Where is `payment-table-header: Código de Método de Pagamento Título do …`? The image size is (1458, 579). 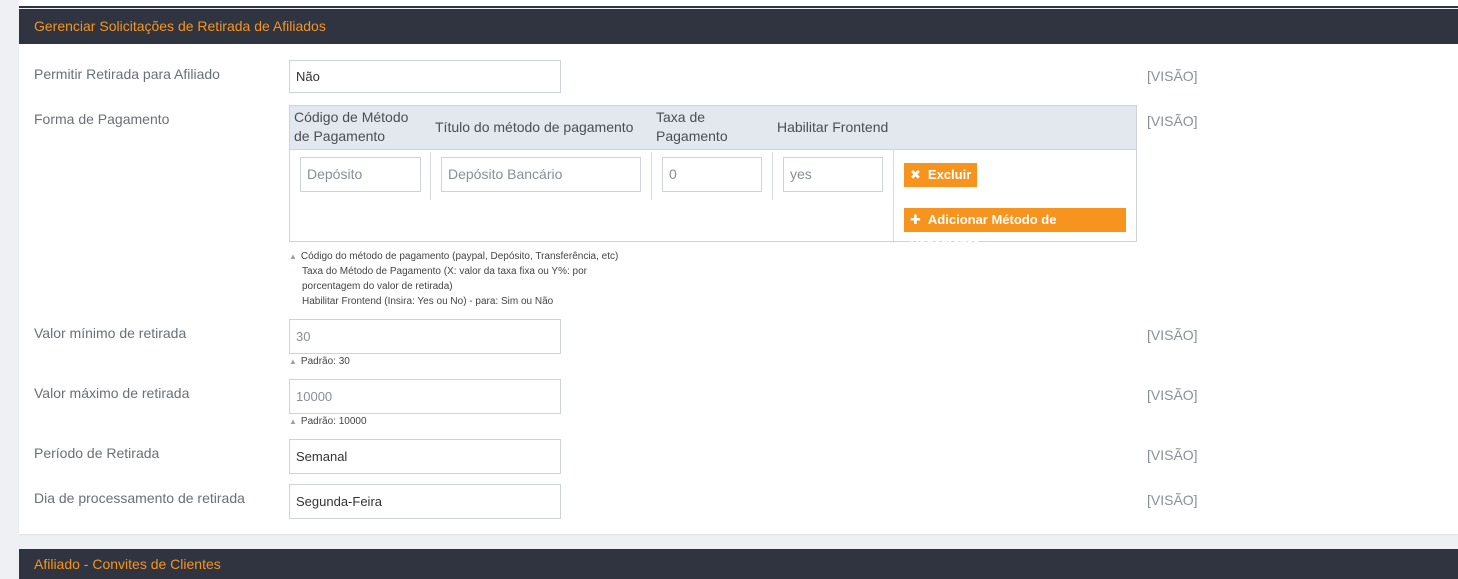 payment-table-header: Código de Método de Pagamento Título do … is located at coordinates (713, 128).